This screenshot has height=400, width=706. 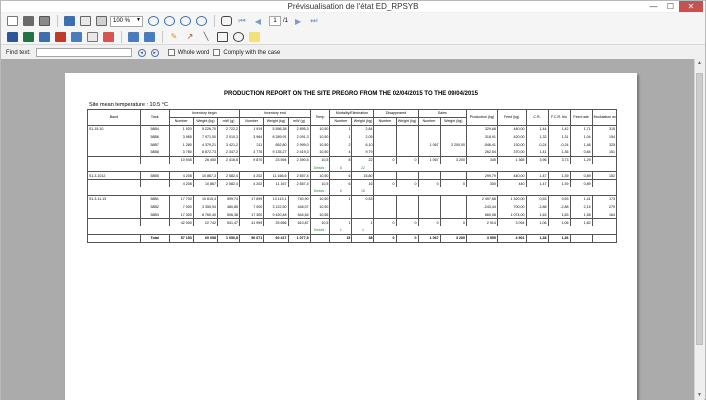 I want to click on vertical-scrollbar: ▲ ▼, so click(x=699, y=229).